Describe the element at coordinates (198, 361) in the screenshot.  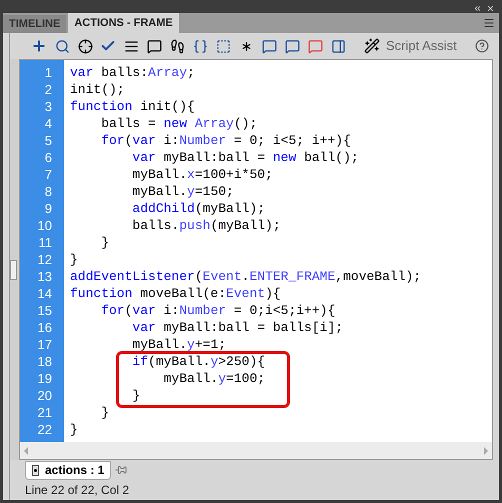
I see `code-line: if(myBall.y>250){` at that location.